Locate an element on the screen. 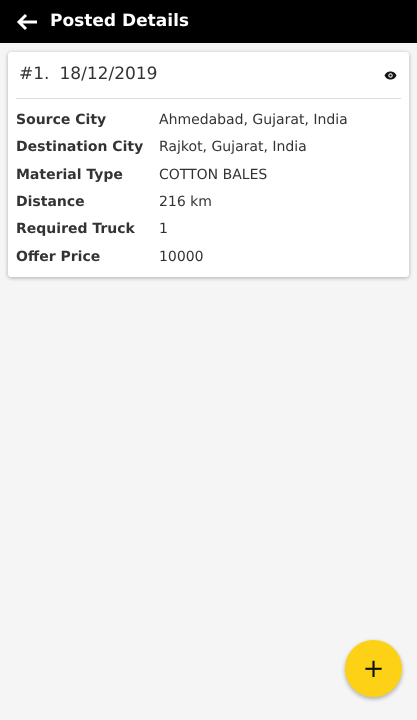 The image size is (417, 720). view-icon is located at coordinates (390, 75).